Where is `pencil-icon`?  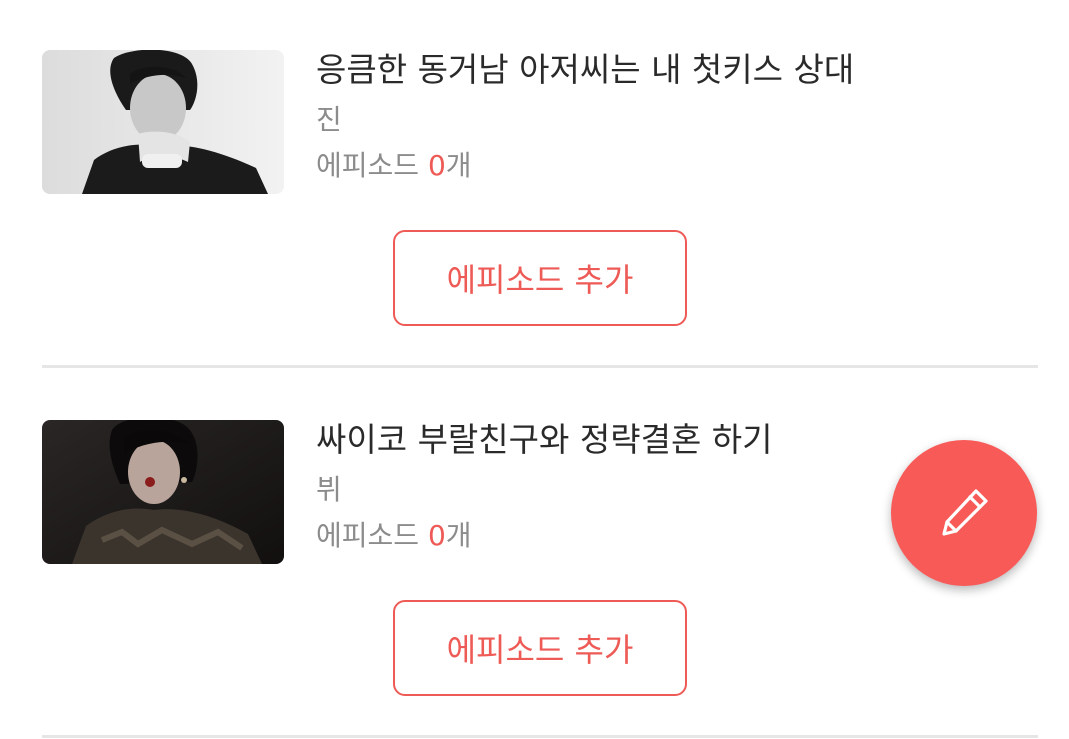
pencil-icon is located at coordinates (965, 512).